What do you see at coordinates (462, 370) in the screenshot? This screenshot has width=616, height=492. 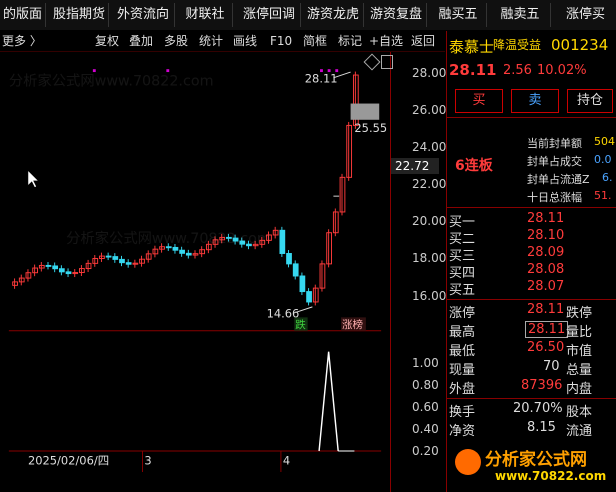 I see `stat-label: 现量` at bounding box center [462, 370].